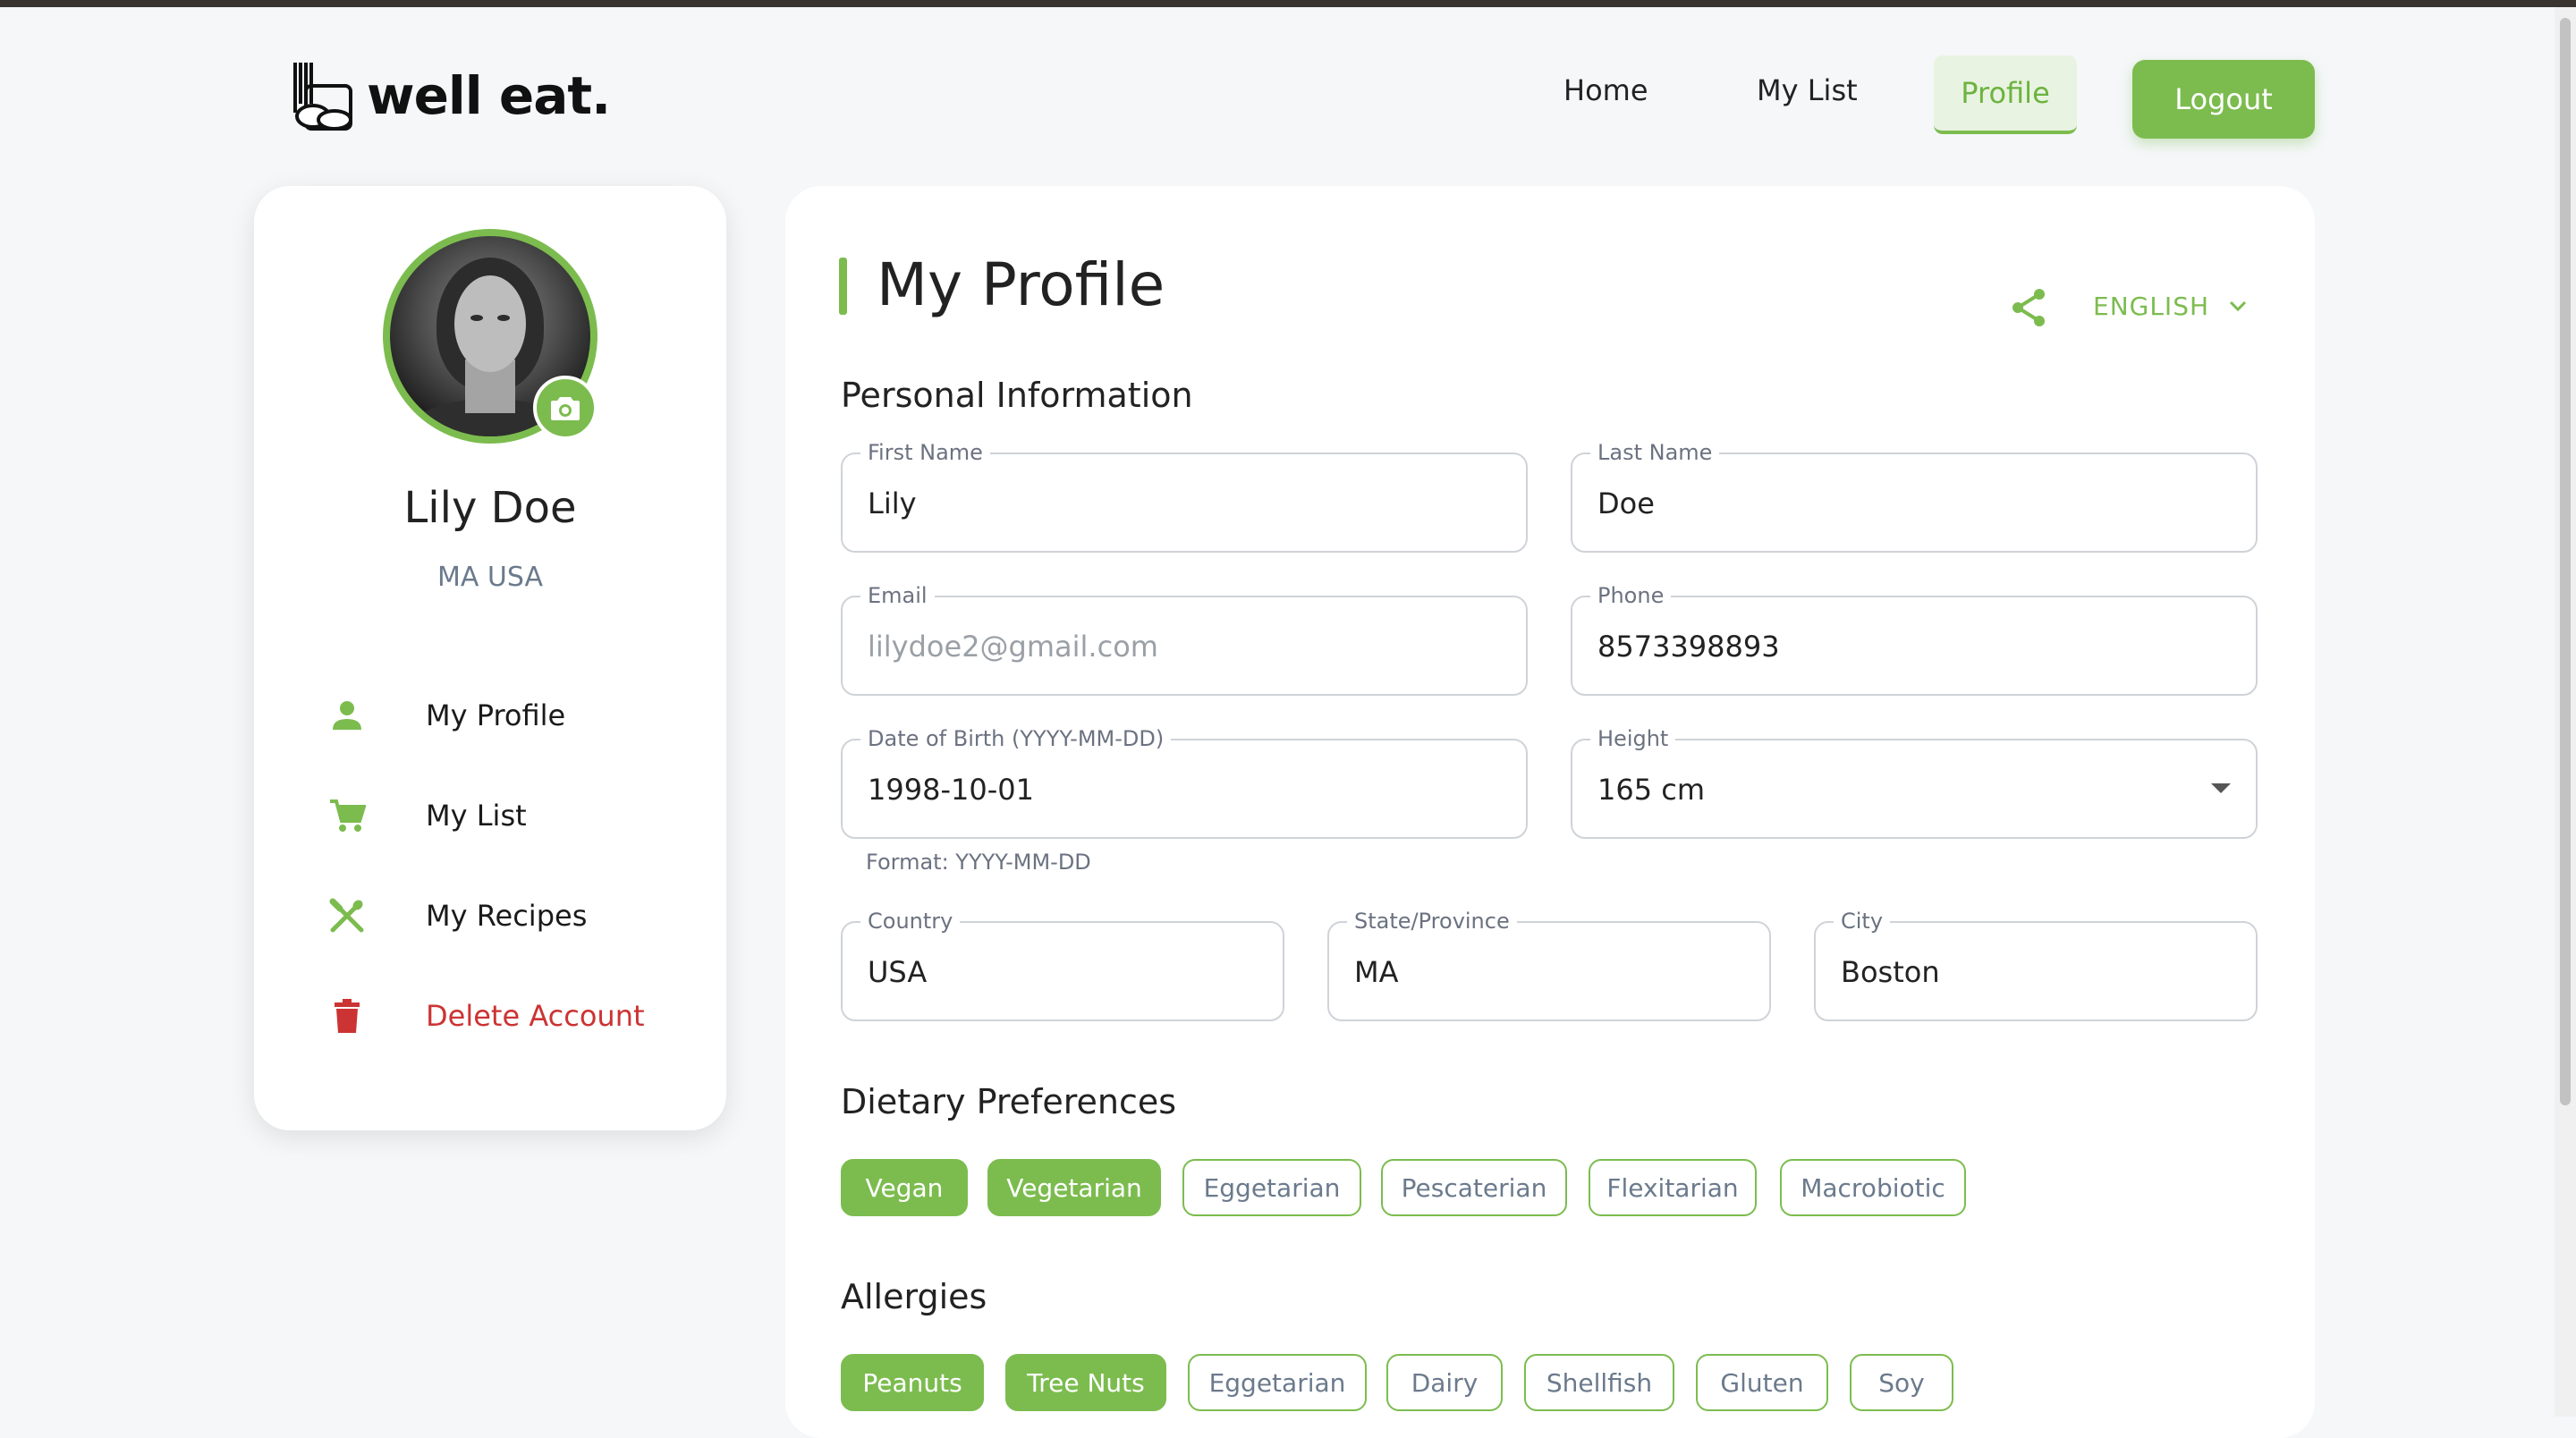 This screenshot has width=2576, height=1438. What do you see at coordinates (951, 790) in the screenshot?
I see `field-value: 1998-10-01` at bounding box center [951, 790].